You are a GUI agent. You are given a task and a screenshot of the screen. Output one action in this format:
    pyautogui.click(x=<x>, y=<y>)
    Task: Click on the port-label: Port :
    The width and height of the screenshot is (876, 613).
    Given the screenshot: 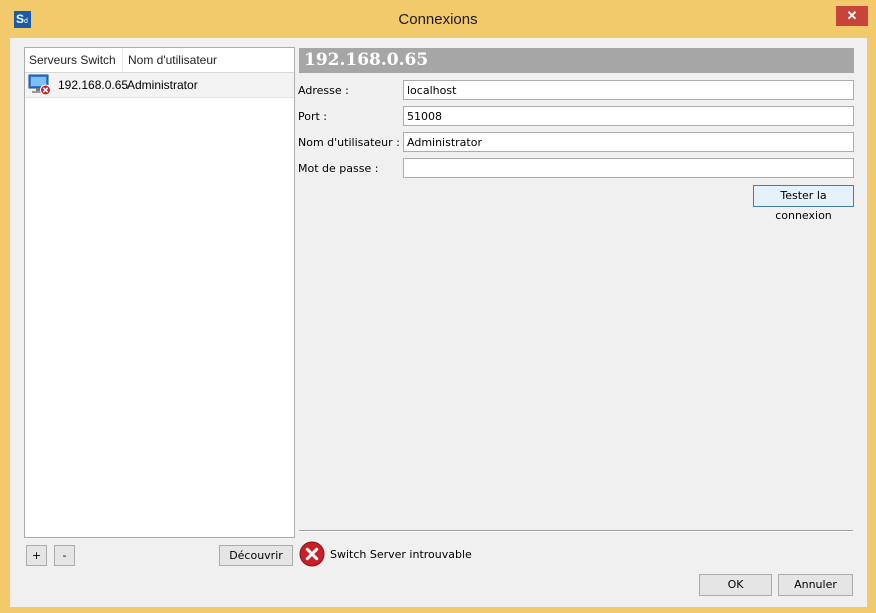 What is the action you would take?
    pyautogui.click(x=313, y=116)
    